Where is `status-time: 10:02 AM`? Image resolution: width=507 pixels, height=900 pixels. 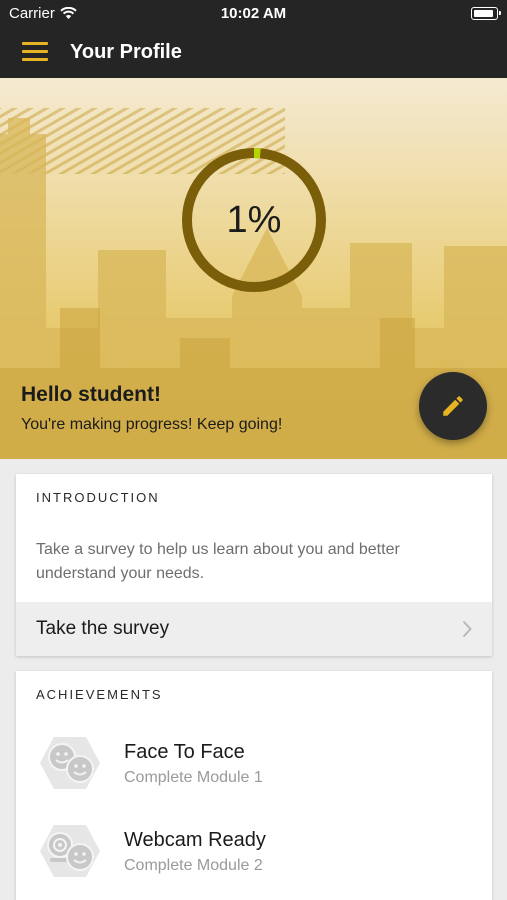 status-time: 10:02 AM is located at coordinates (253, 13).